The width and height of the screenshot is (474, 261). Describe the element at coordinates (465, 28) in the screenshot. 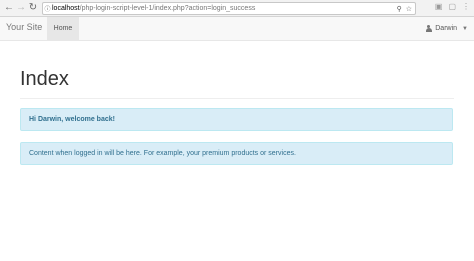

I see `caret-down-icon: ▼` at that location.